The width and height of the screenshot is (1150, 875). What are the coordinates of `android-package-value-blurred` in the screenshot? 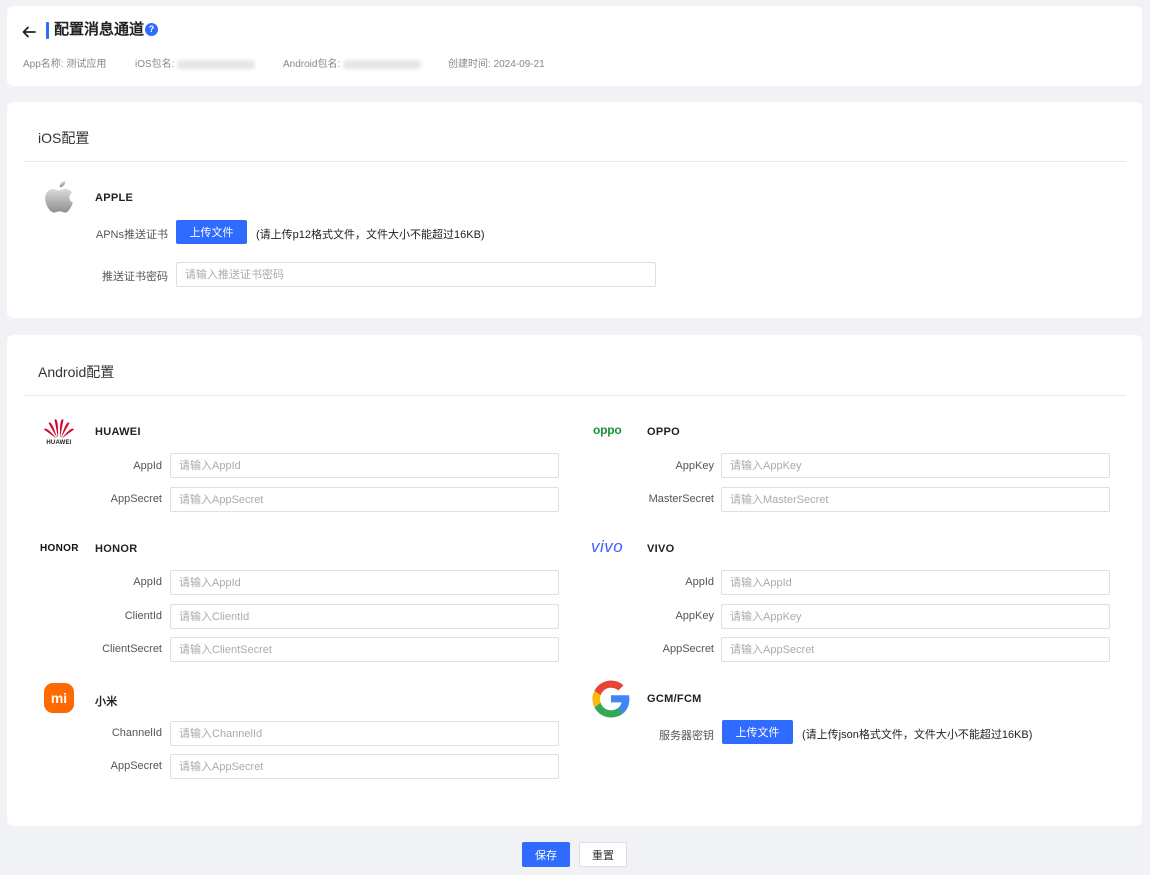 It's located at (382, 64).